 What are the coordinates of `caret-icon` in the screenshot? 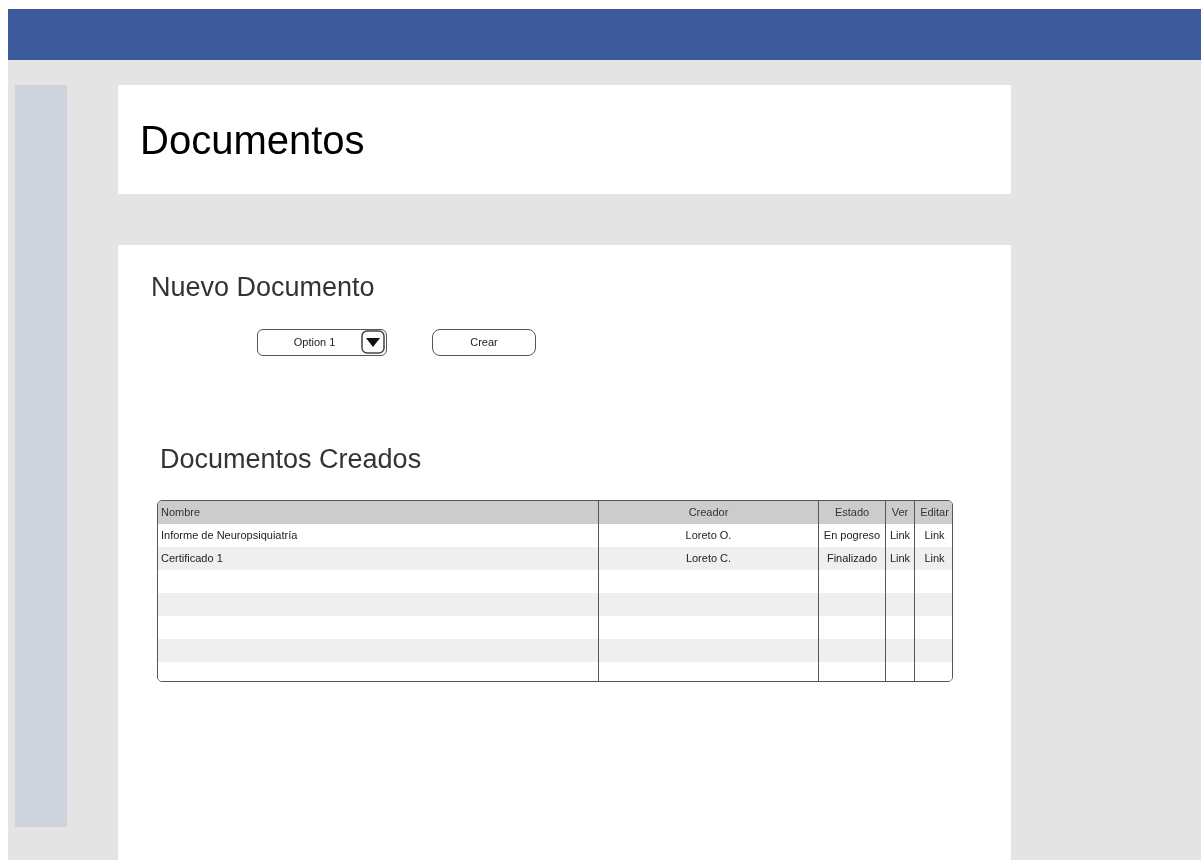 It's located at (373, 342).